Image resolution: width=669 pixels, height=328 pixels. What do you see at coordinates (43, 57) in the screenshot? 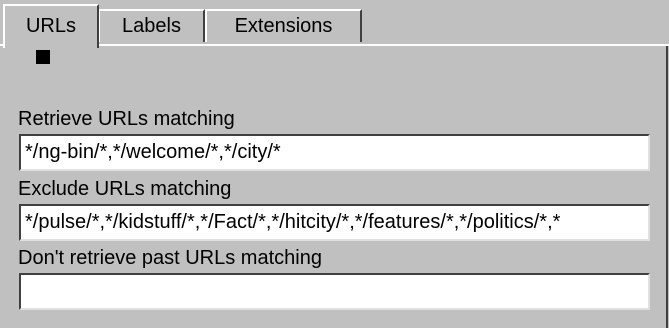
I see `small-square-icon` at bounding box center [43, 57].